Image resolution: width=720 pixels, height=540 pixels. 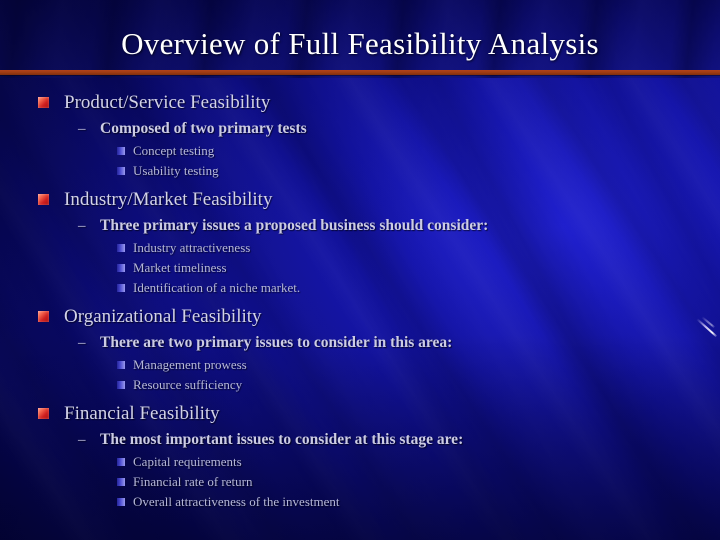 I want to click on bullet-level3-label: Resource sufficiency, so click(x=188, y=384).